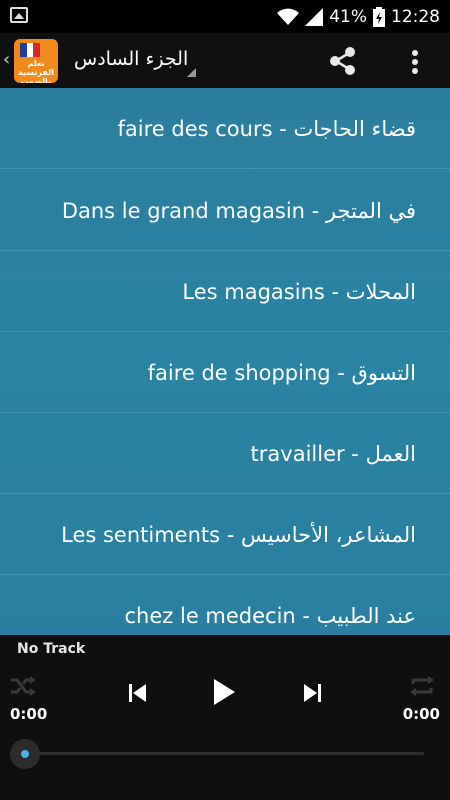 The height and width of the screenshot is (800, 450). What do you see at coordinates (19, 15) in the screenshot?
I see `image-notification-icon` at bounding box center [19, 15].